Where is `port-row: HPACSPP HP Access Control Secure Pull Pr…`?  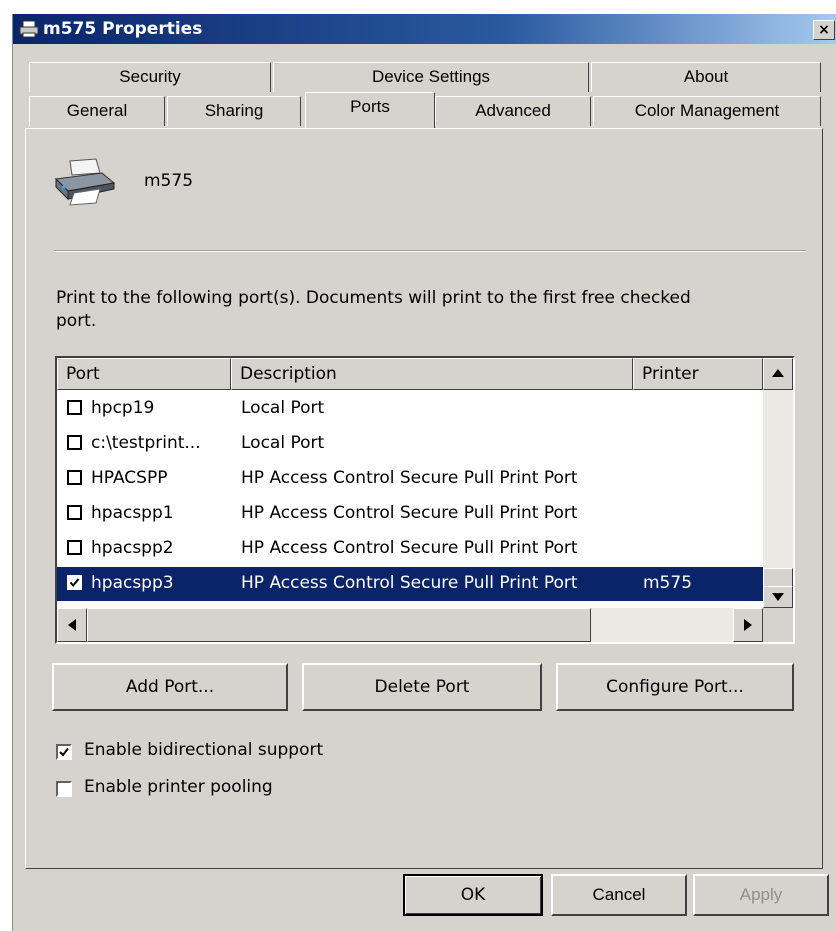
port-row: HPACSPP HP Access Control Secure Pull Pr… is located at coordinates (410, 479).